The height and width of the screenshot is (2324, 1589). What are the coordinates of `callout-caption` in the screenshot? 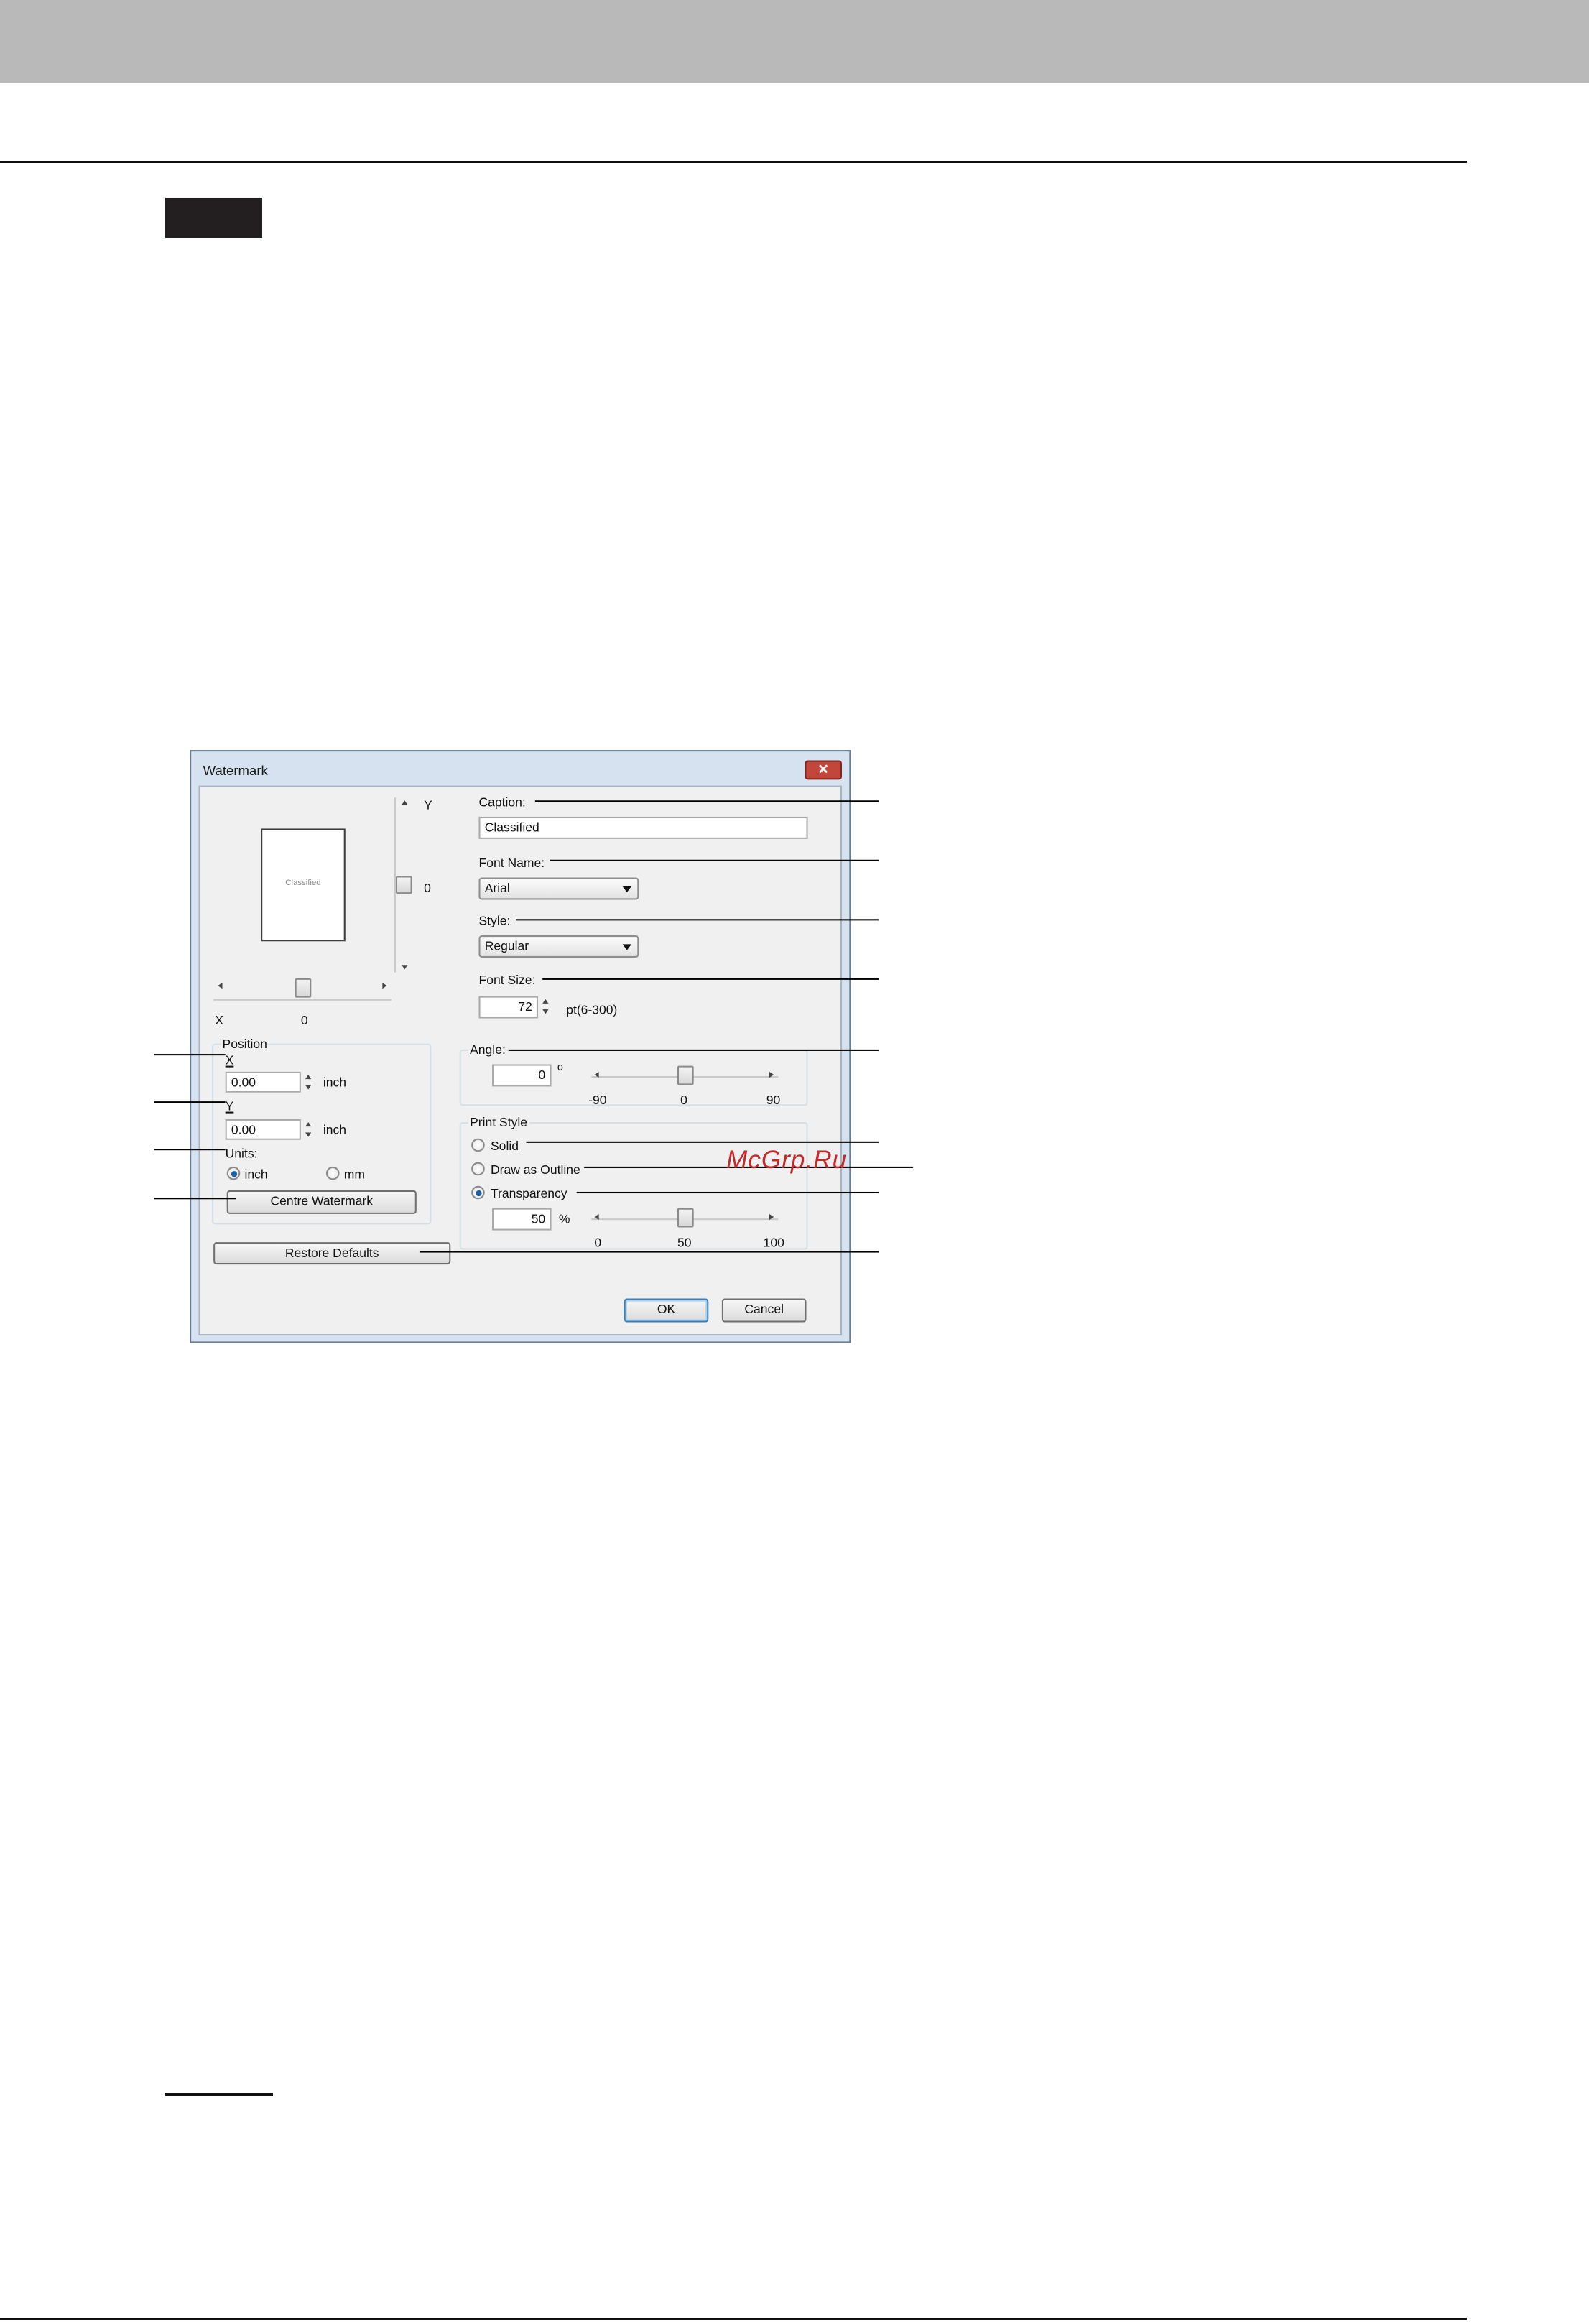 It's located at (706, 801).